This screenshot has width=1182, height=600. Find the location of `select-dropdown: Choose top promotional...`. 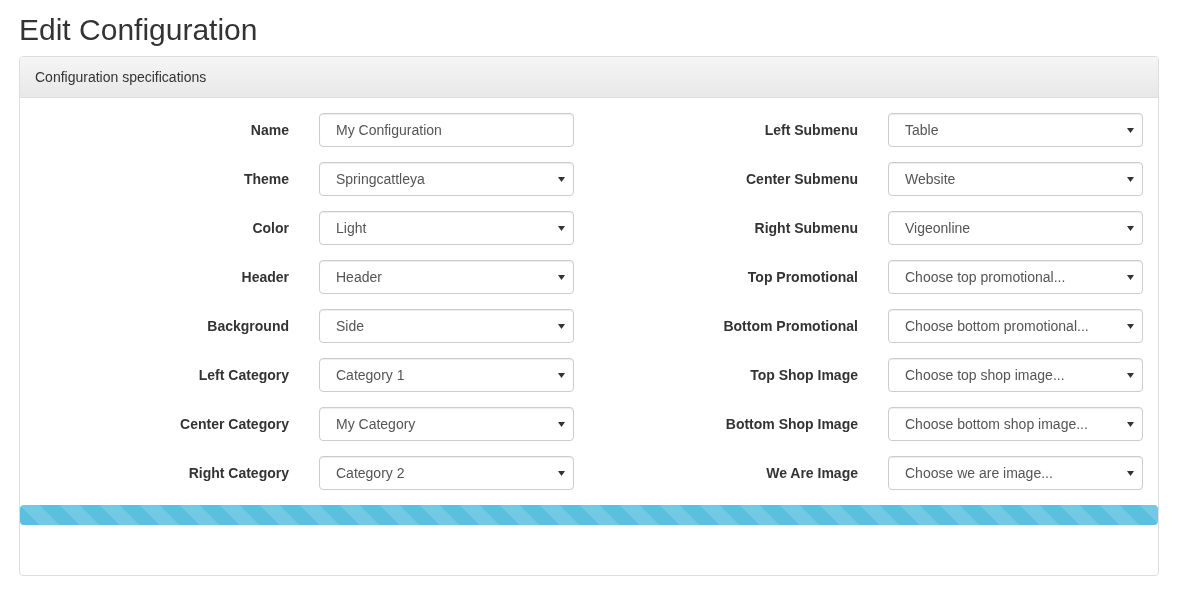

select-dropdown: Choose top promotional... is located at coordinates (1015, 277).